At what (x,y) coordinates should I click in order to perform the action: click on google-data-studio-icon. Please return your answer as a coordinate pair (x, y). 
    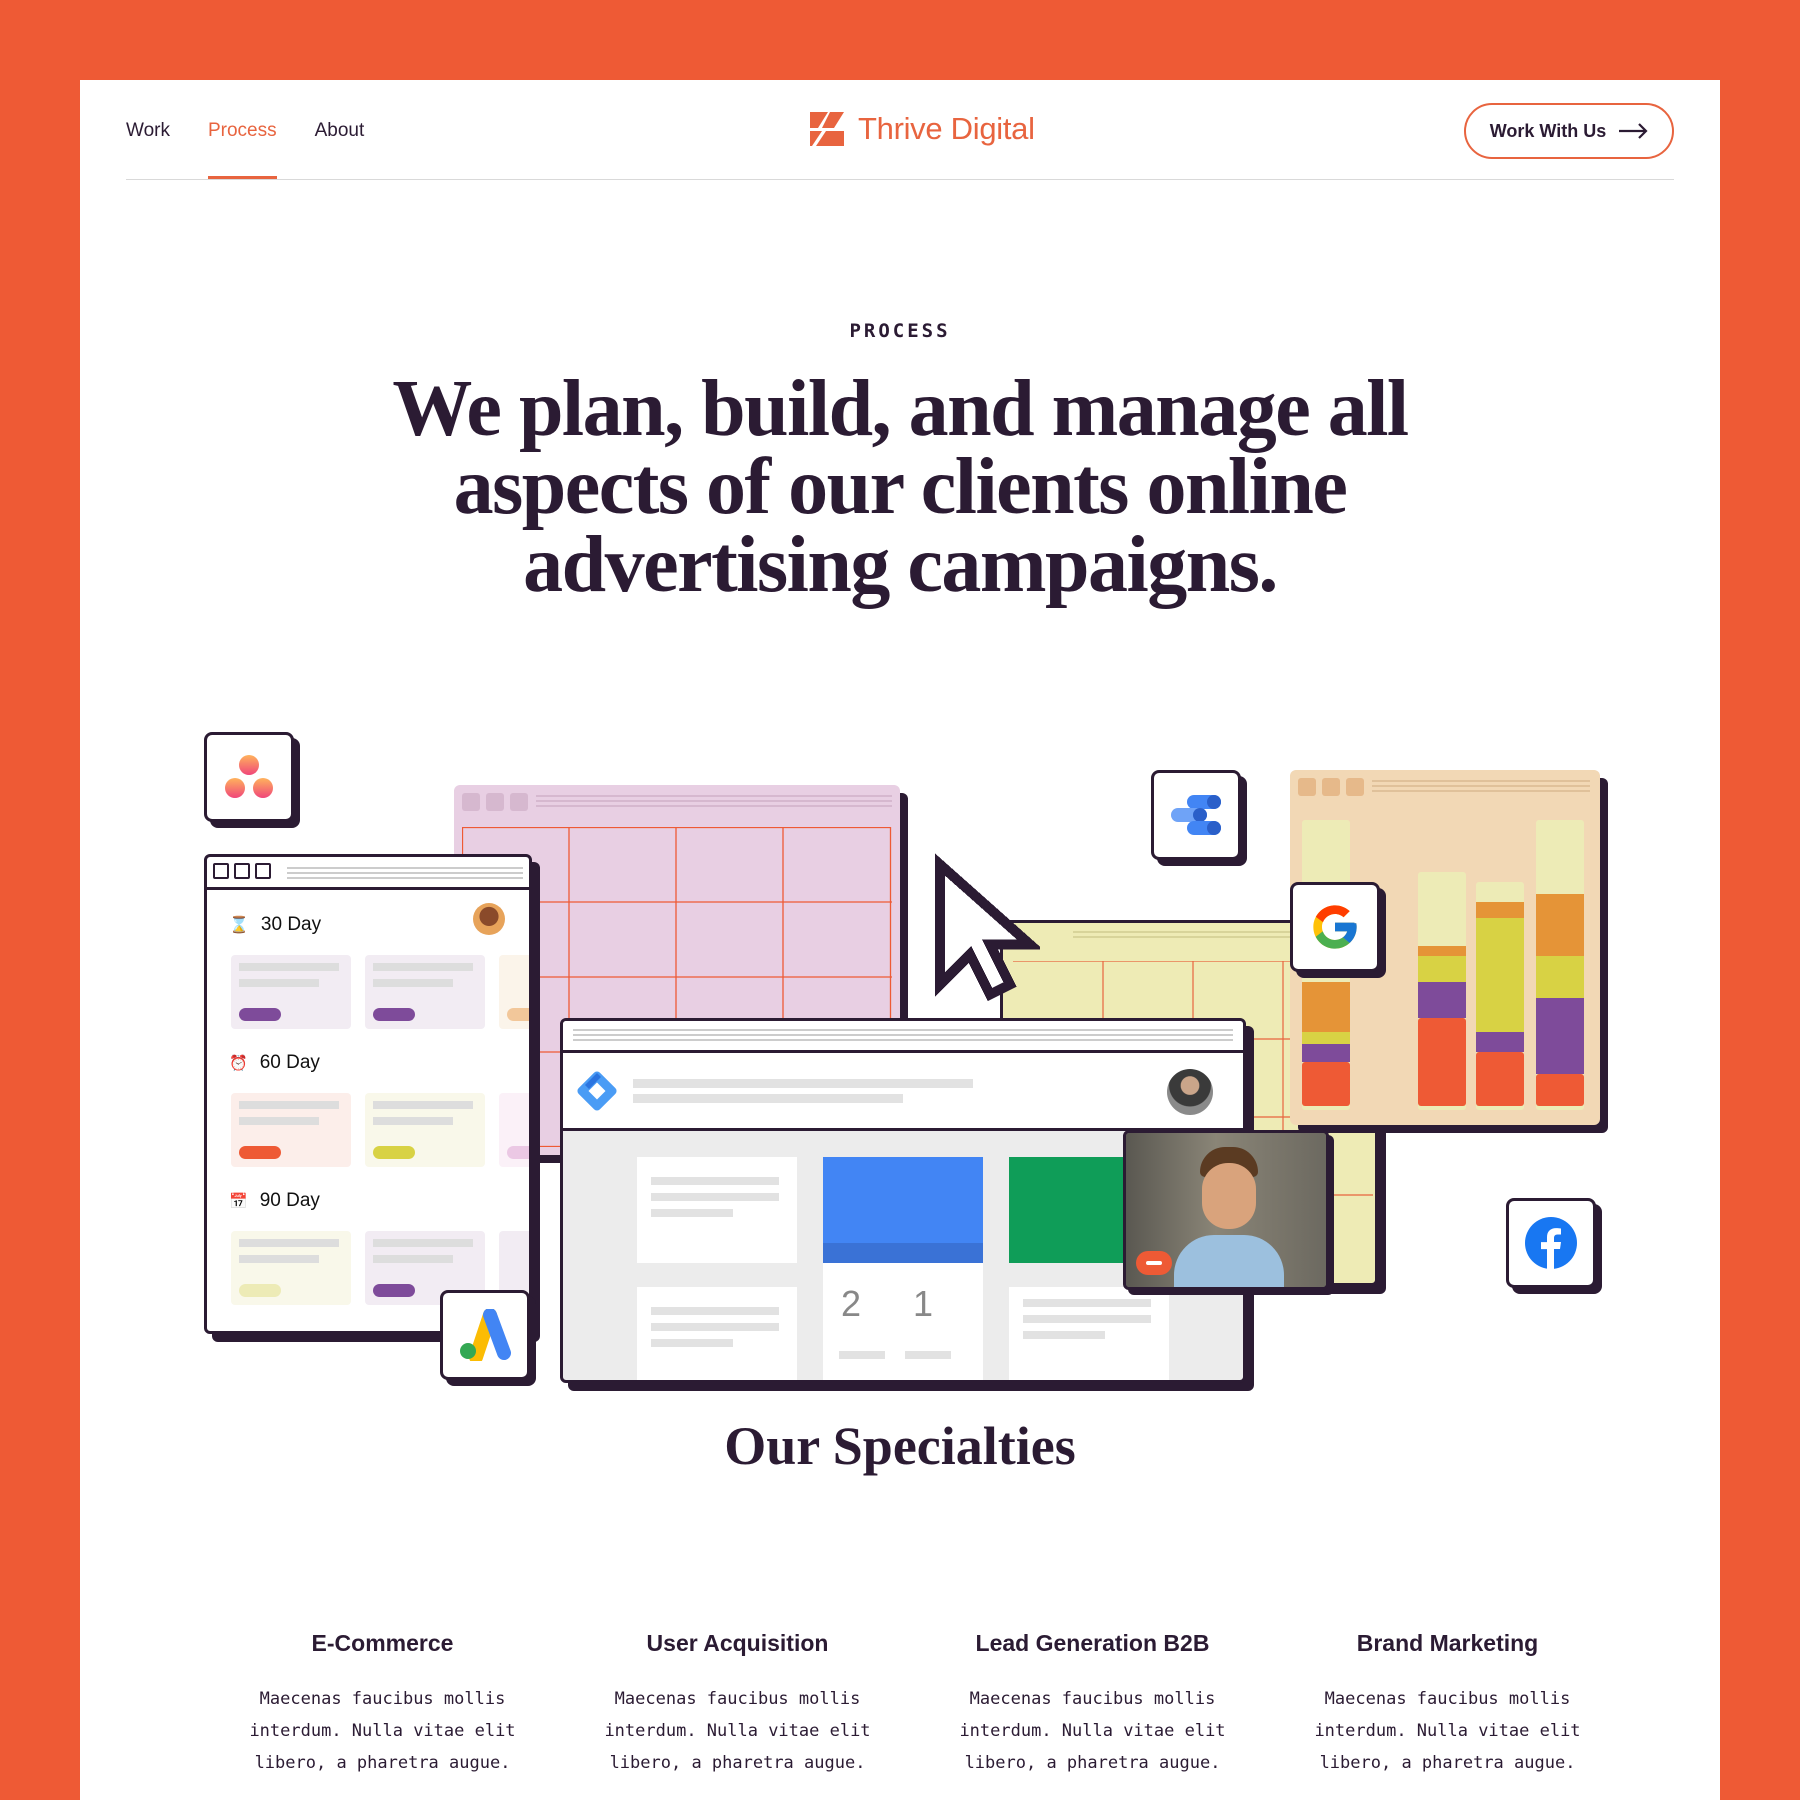
    Looking at the image, I should click on (1196, 815).